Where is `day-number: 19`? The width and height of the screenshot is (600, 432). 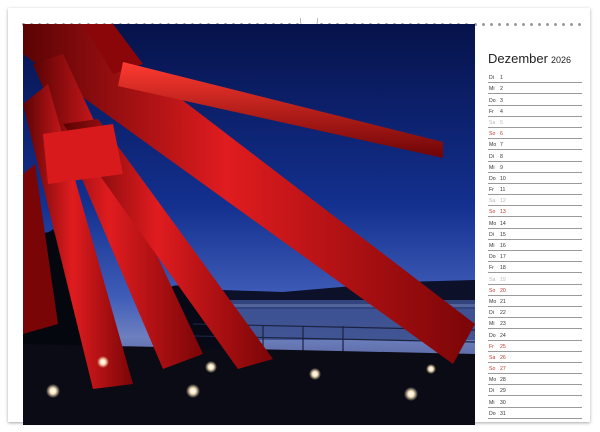 day-number: 19 is located at coordinates (503, 279).